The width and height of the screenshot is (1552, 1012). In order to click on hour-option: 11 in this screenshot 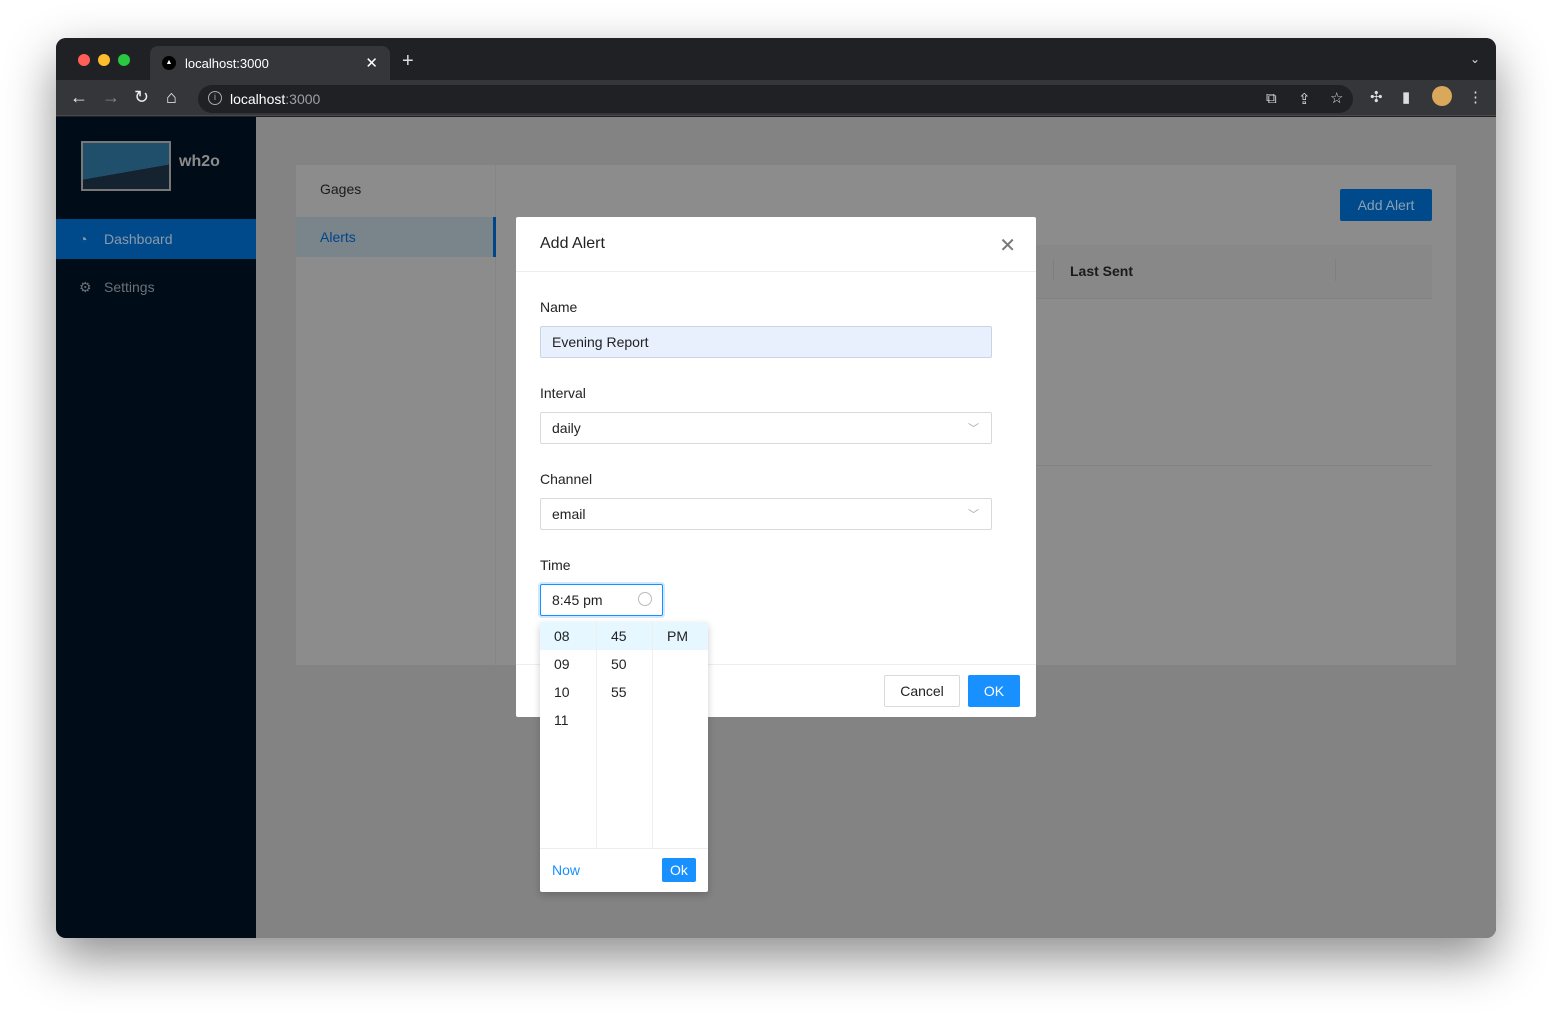, I will do `click(568, 720)`.